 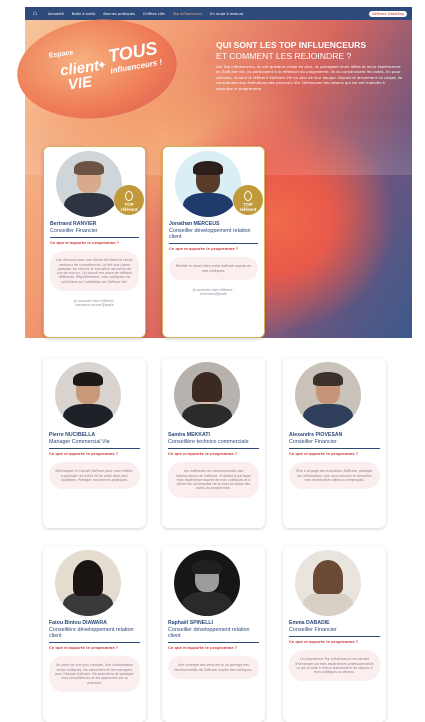 What do you see at coordinates (291, 45) in the screenshot?
I see `hero-title: QUI SONT LES TOP INFLUENCEURS` at bounding box center [291, 45].